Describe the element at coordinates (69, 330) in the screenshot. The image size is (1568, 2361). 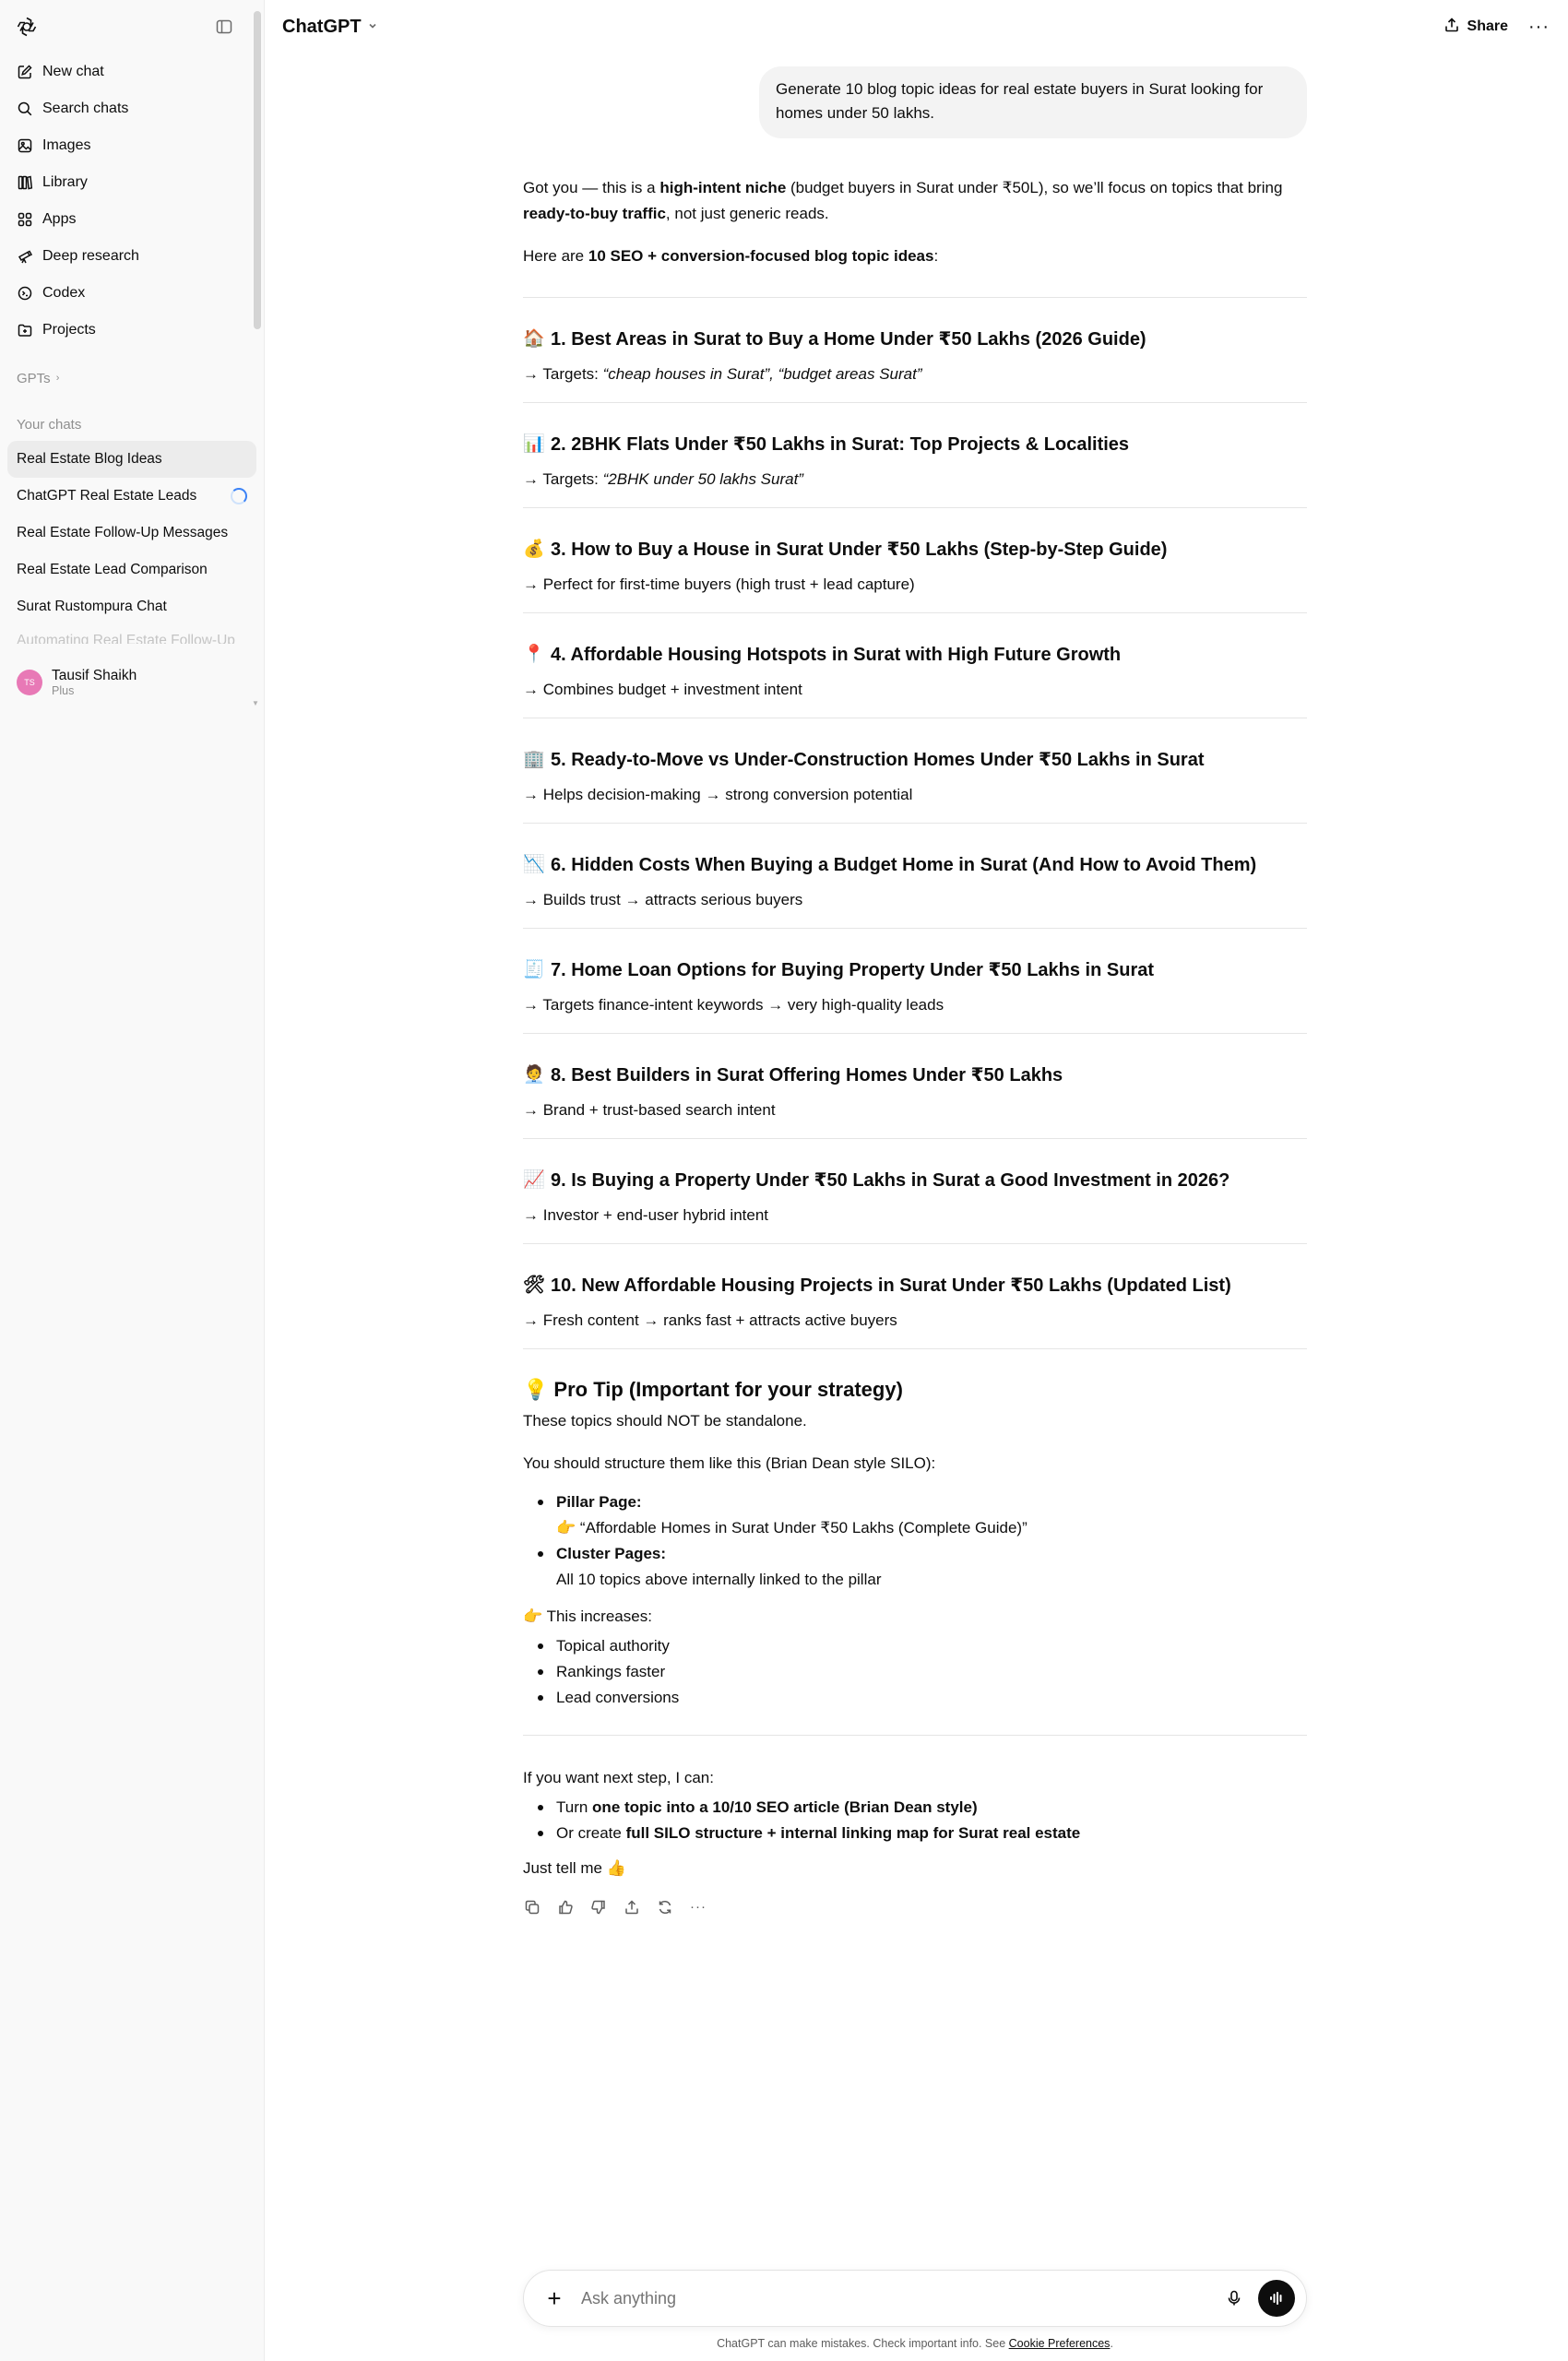
I see `sidebar-item-label: Projects` at that location.